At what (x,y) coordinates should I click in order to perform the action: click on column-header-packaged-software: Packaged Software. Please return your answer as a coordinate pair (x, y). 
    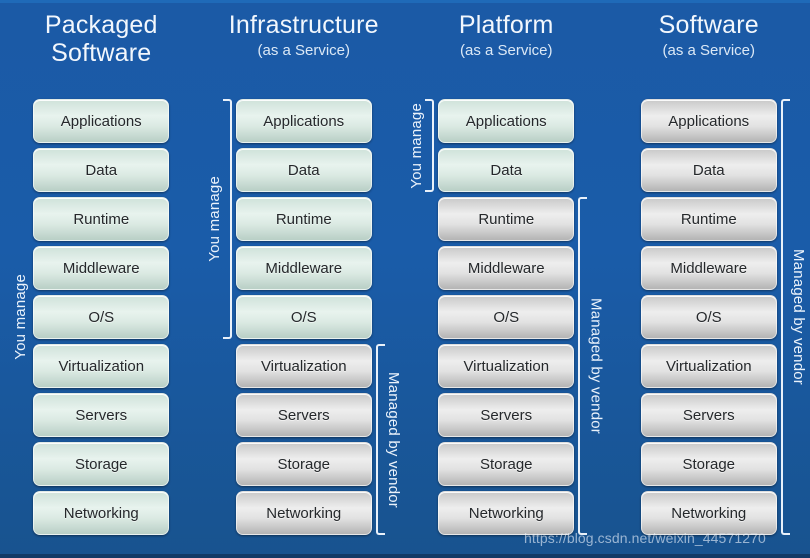
    Looking at the image, I should click on (101, 49).